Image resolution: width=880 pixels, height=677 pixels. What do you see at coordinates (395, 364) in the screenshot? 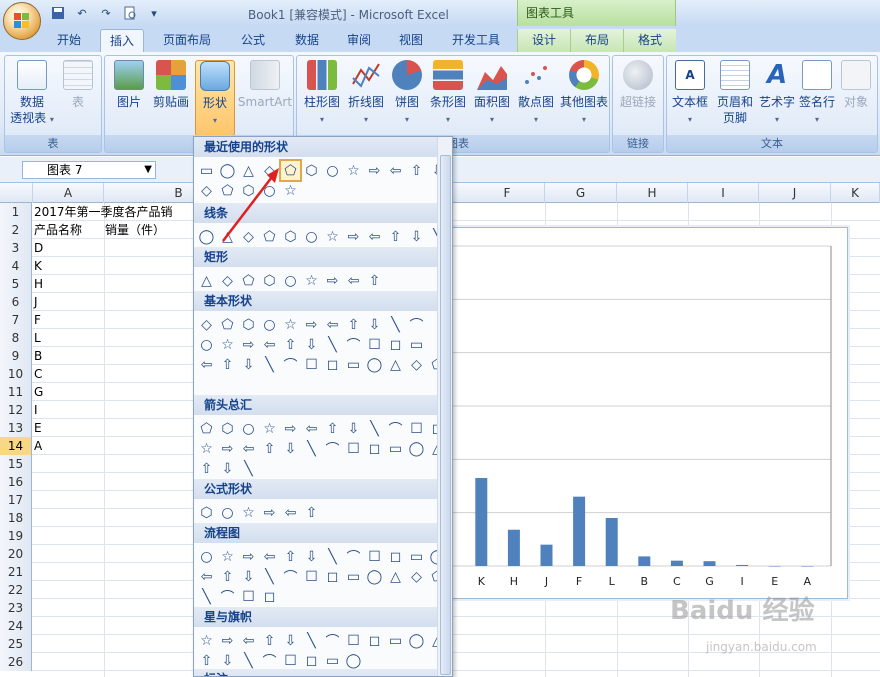
I see `shape-option-icon: △` at bounding box center [395, 364].